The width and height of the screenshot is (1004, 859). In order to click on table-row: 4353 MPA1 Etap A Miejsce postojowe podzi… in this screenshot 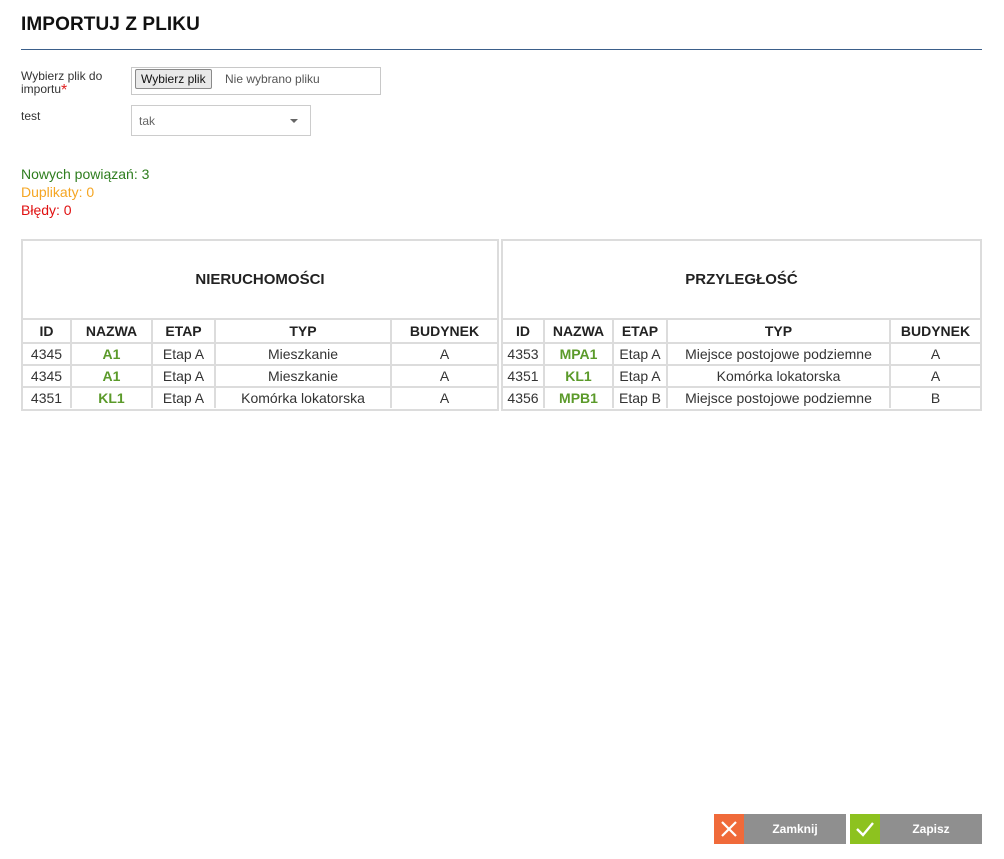, I will do `click(741, 354)`.